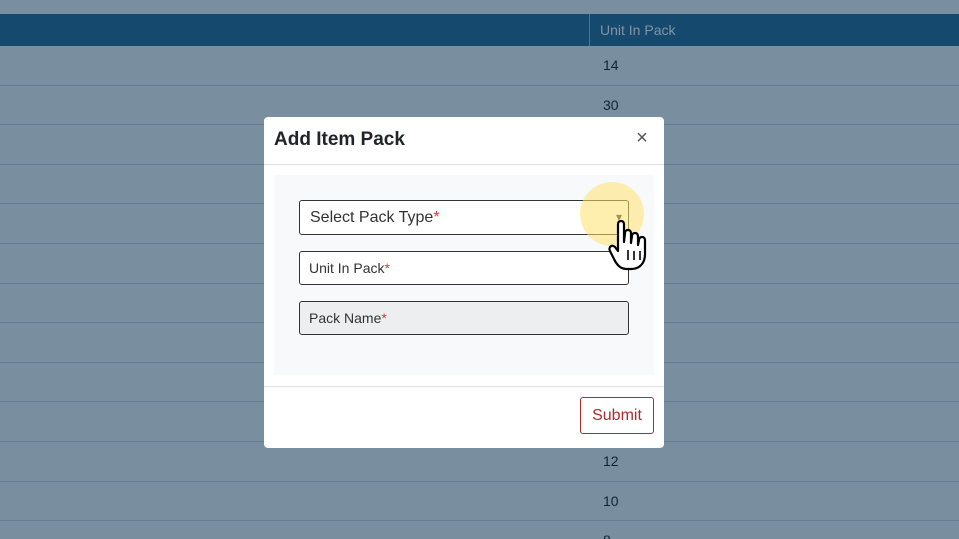  What do you see at coordinates (627, 245) in the screenshot?
I see `hand-pointer-icon` at bounding box center [627, 245].